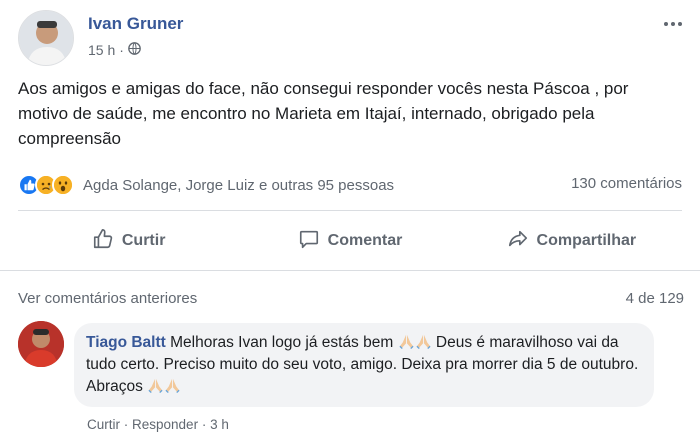  What do you see at coordinates (126, 342) in the screenshot?
I see `commenter-name: Tiago Baltt` at bounding box center [126, 342].